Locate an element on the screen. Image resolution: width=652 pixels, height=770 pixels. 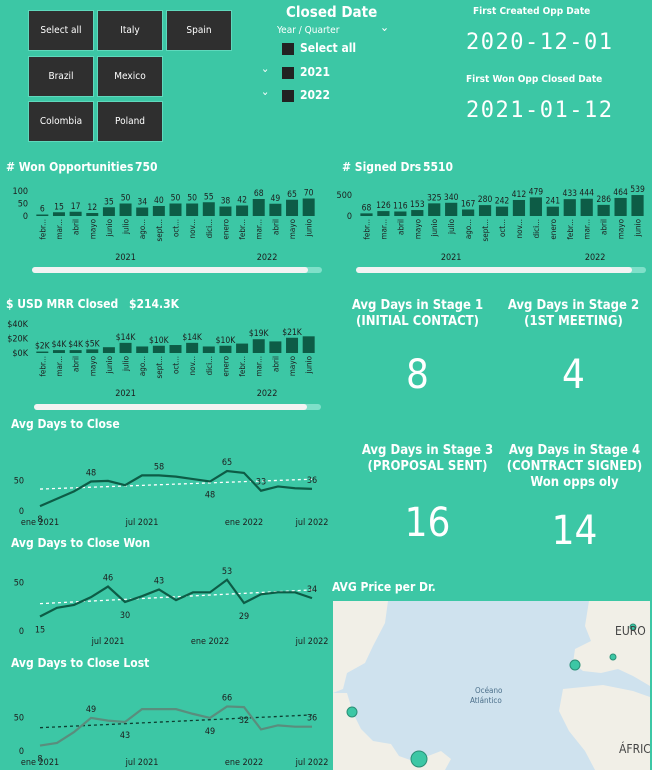
slicer-select-all: Select all is located at coordinates (61, 30).